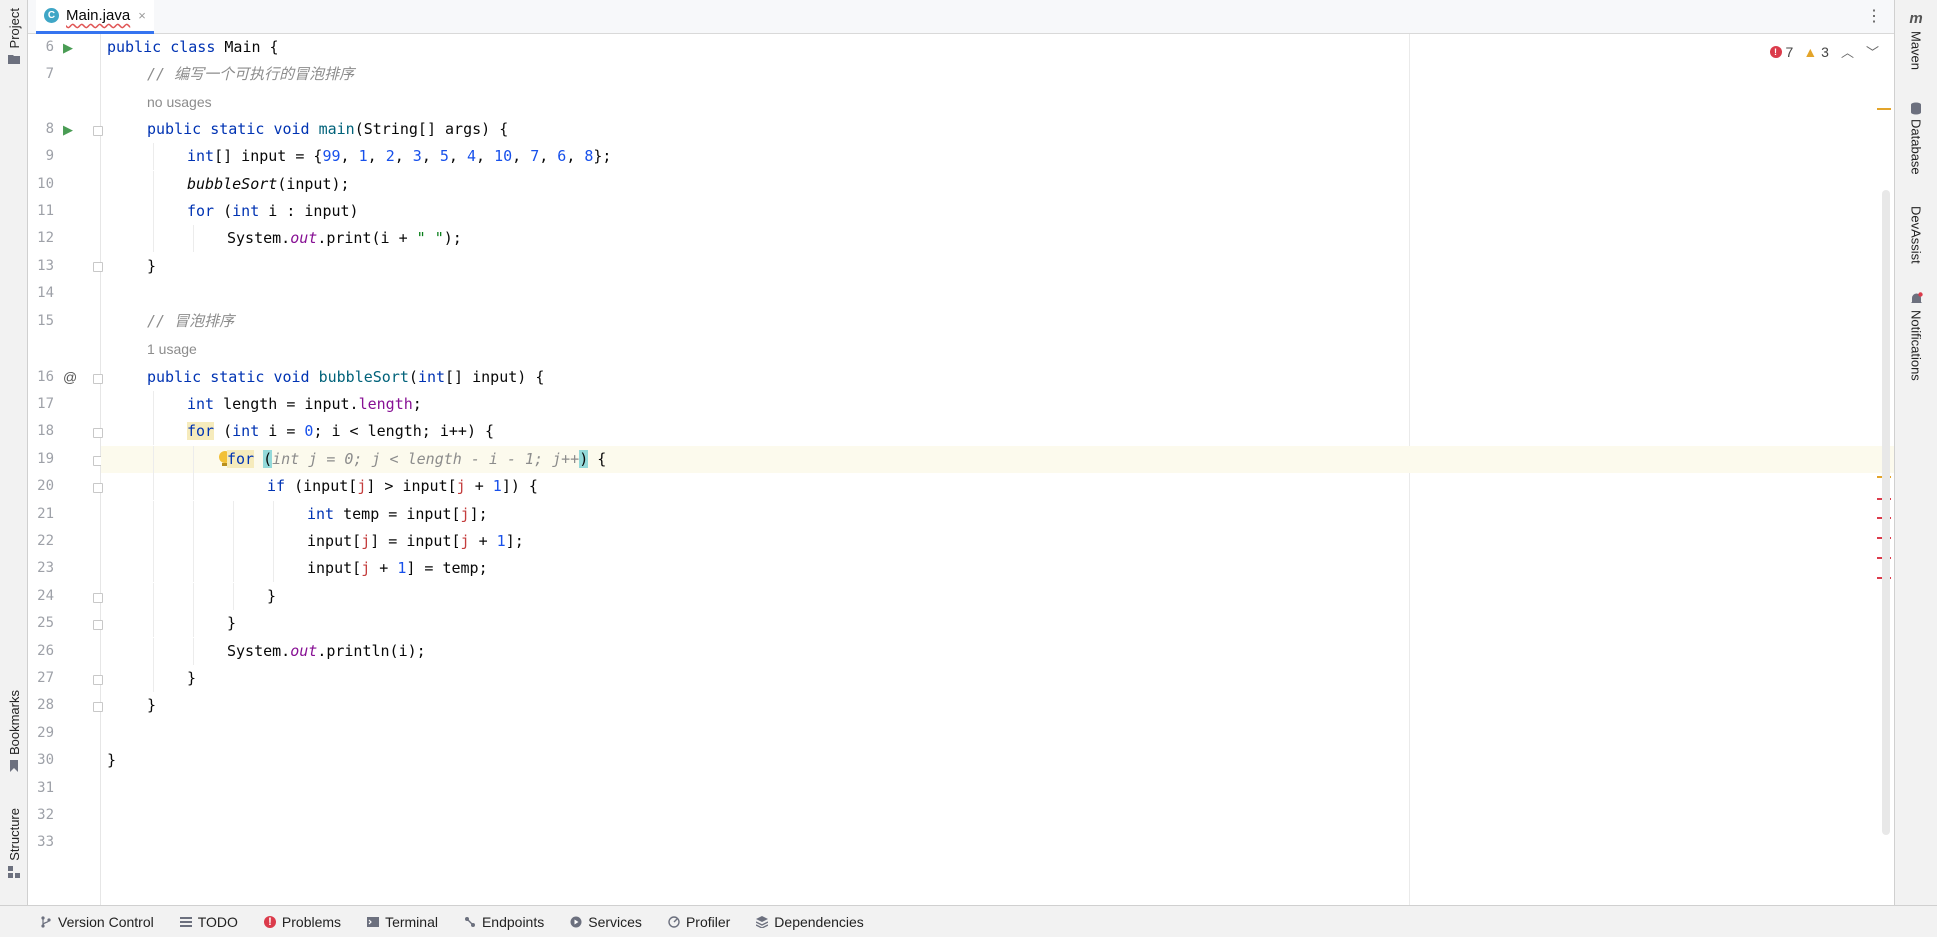 The height and width of the screenshot is (937, 1937). What do you see at coordinates (997, 321) in the screenshot?
I see `code-line: // 冒泡排序` at bounding box center [997, 321].